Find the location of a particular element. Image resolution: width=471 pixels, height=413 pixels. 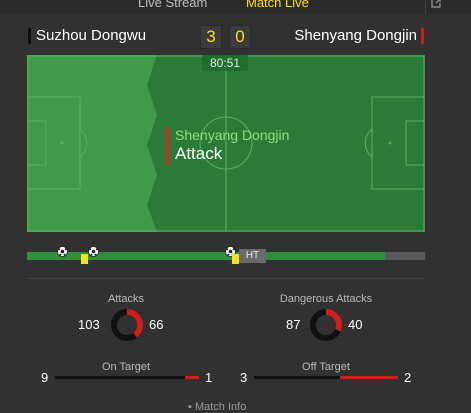

match-clock: 80:51 is located at coordinates (225, 63).